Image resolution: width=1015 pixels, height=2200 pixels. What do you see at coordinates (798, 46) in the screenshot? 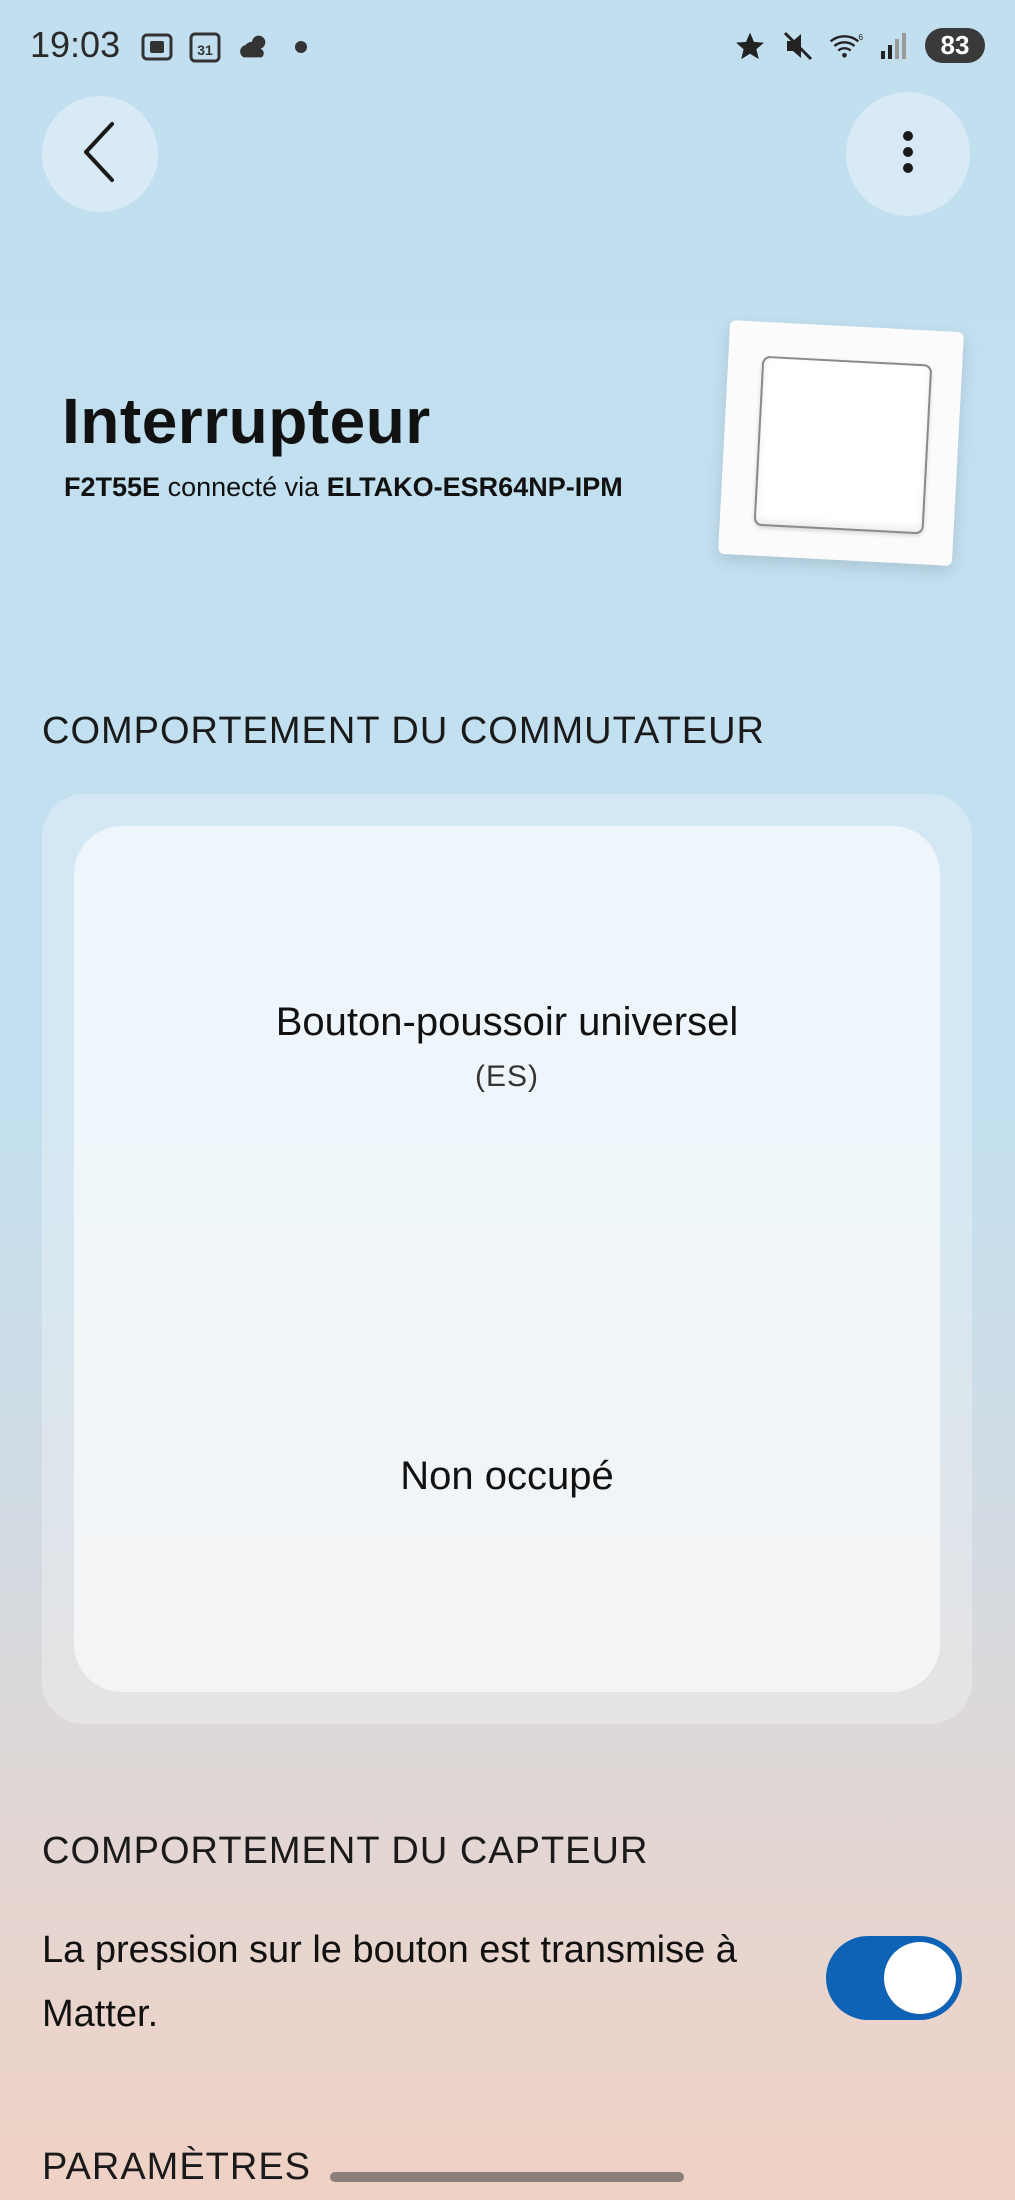
I see `mute-icon` at bounding box center [798, 46].